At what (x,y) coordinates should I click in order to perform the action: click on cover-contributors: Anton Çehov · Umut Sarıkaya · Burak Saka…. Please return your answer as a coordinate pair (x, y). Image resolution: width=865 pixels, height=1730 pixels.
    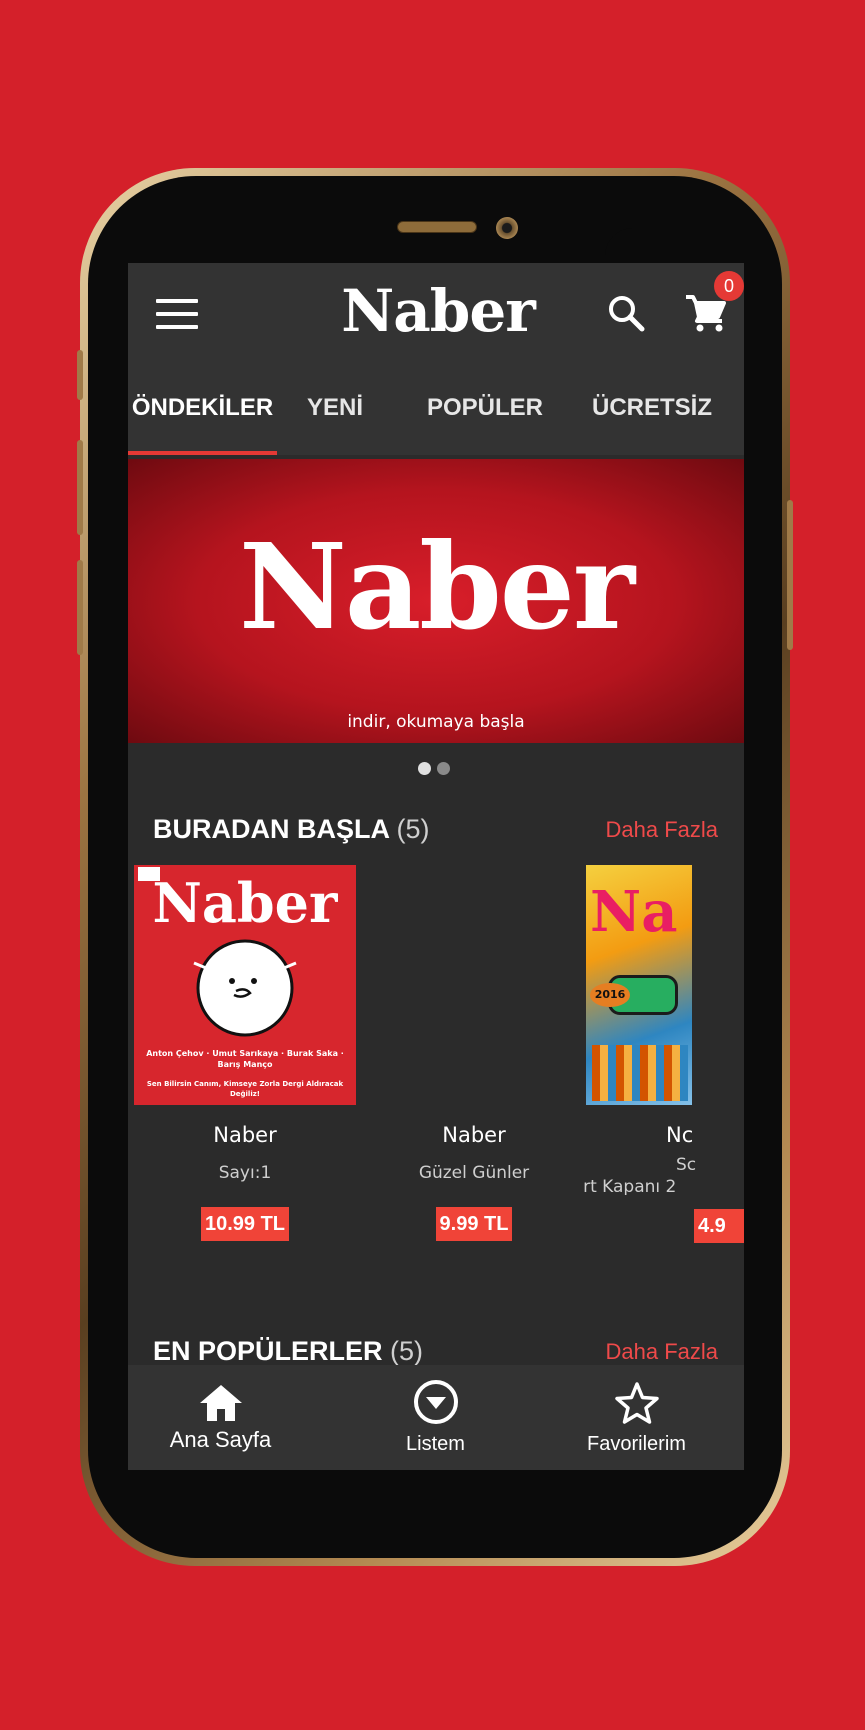
    Looking at the image, I should click on (245, 1059).